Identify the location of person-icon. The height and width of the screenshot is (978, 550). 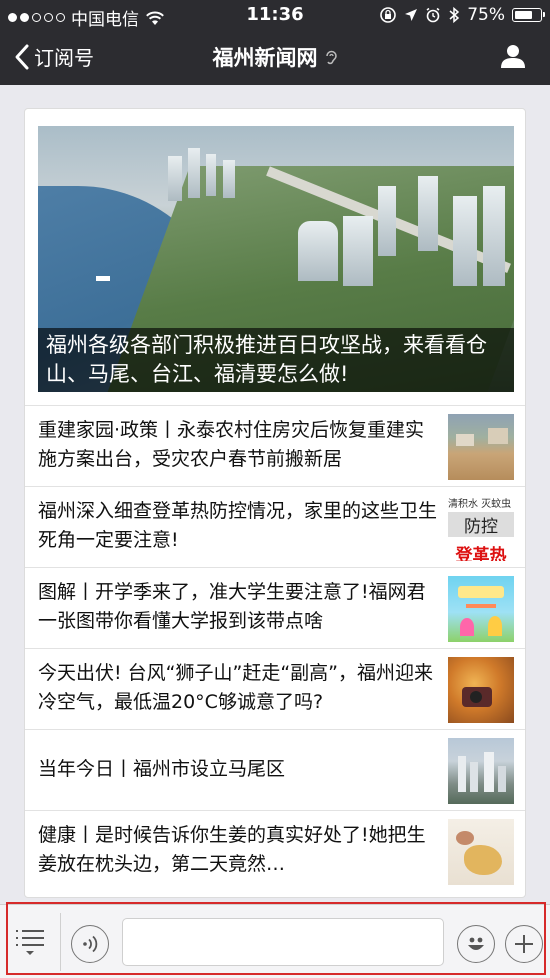
(513, 56).